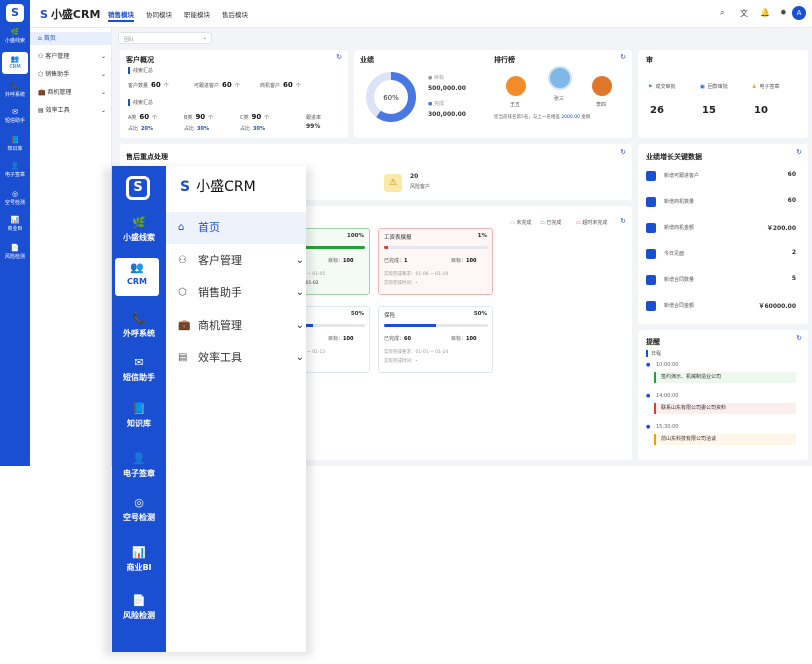 The width and height of the screenshot is (812, 664). What do you see at coordinates (139, 559) in the screenshot?
I see `front-rail-item-bi: 📊 商业BI` at bounding box center [139, 559].